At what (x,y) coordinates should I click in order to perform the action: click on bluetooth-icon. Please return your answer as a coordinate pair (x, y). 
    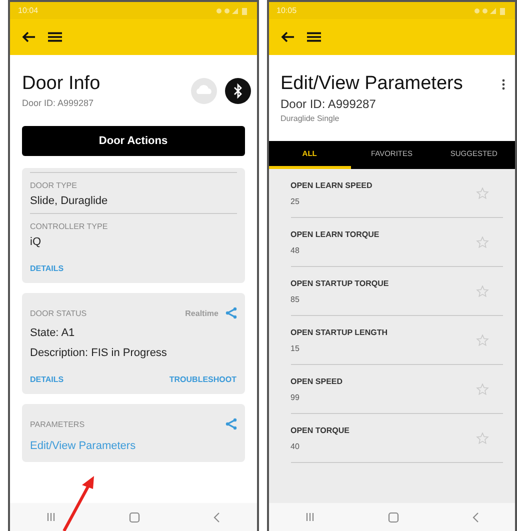
    Looking at the image, I should click on (237, 91).